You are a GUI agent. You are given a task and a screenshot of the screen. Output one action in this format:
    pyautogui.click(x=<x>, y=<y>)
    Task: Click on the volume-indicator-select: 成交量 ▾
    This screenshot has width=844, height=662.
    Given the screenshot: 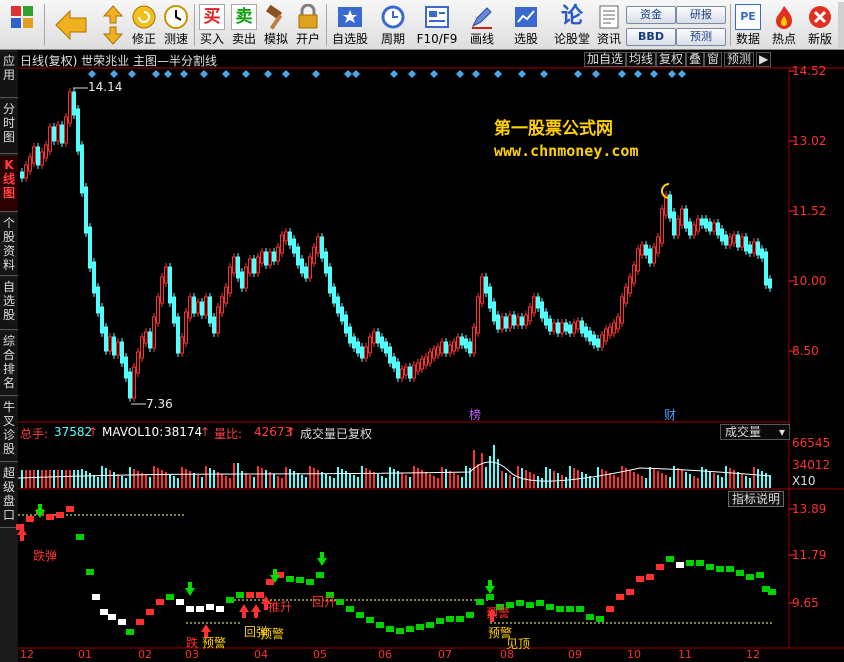 What is the action you would take?
    pyautogui.click(x=755, y=432)
    